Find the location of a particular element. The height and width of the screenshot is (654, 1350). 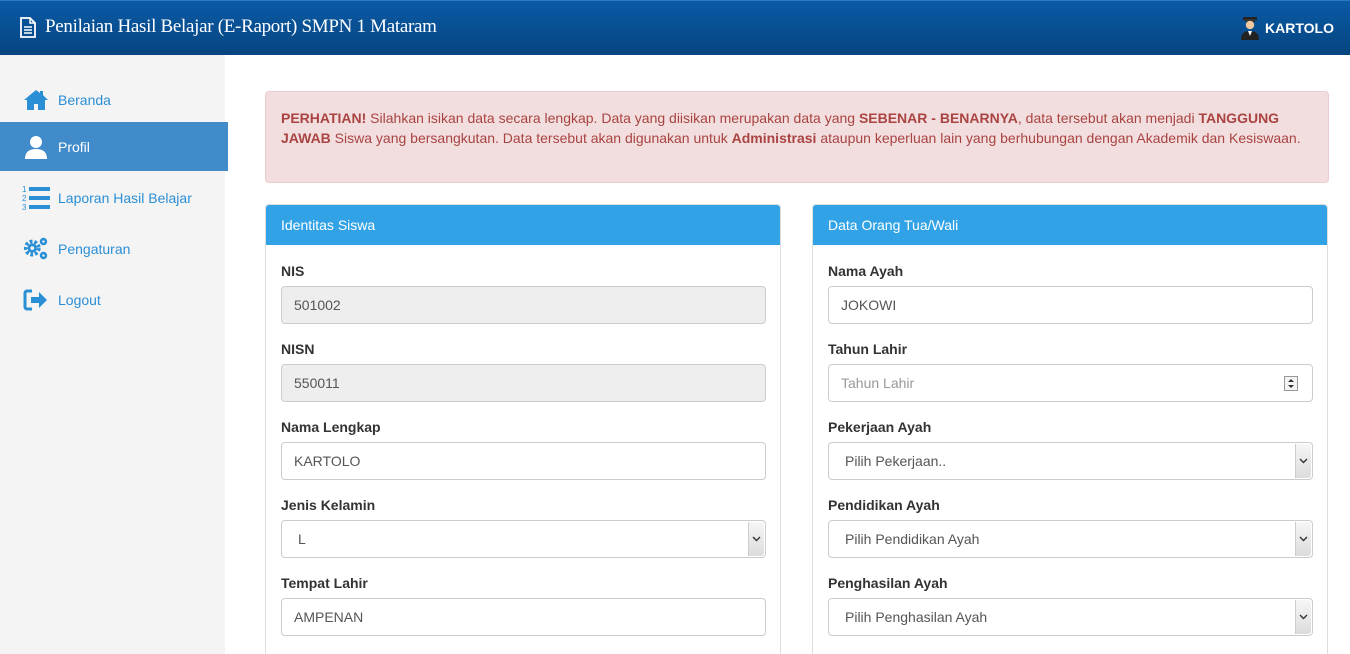

jenis-kelamin-select: L is located at coordinates (523, 539).